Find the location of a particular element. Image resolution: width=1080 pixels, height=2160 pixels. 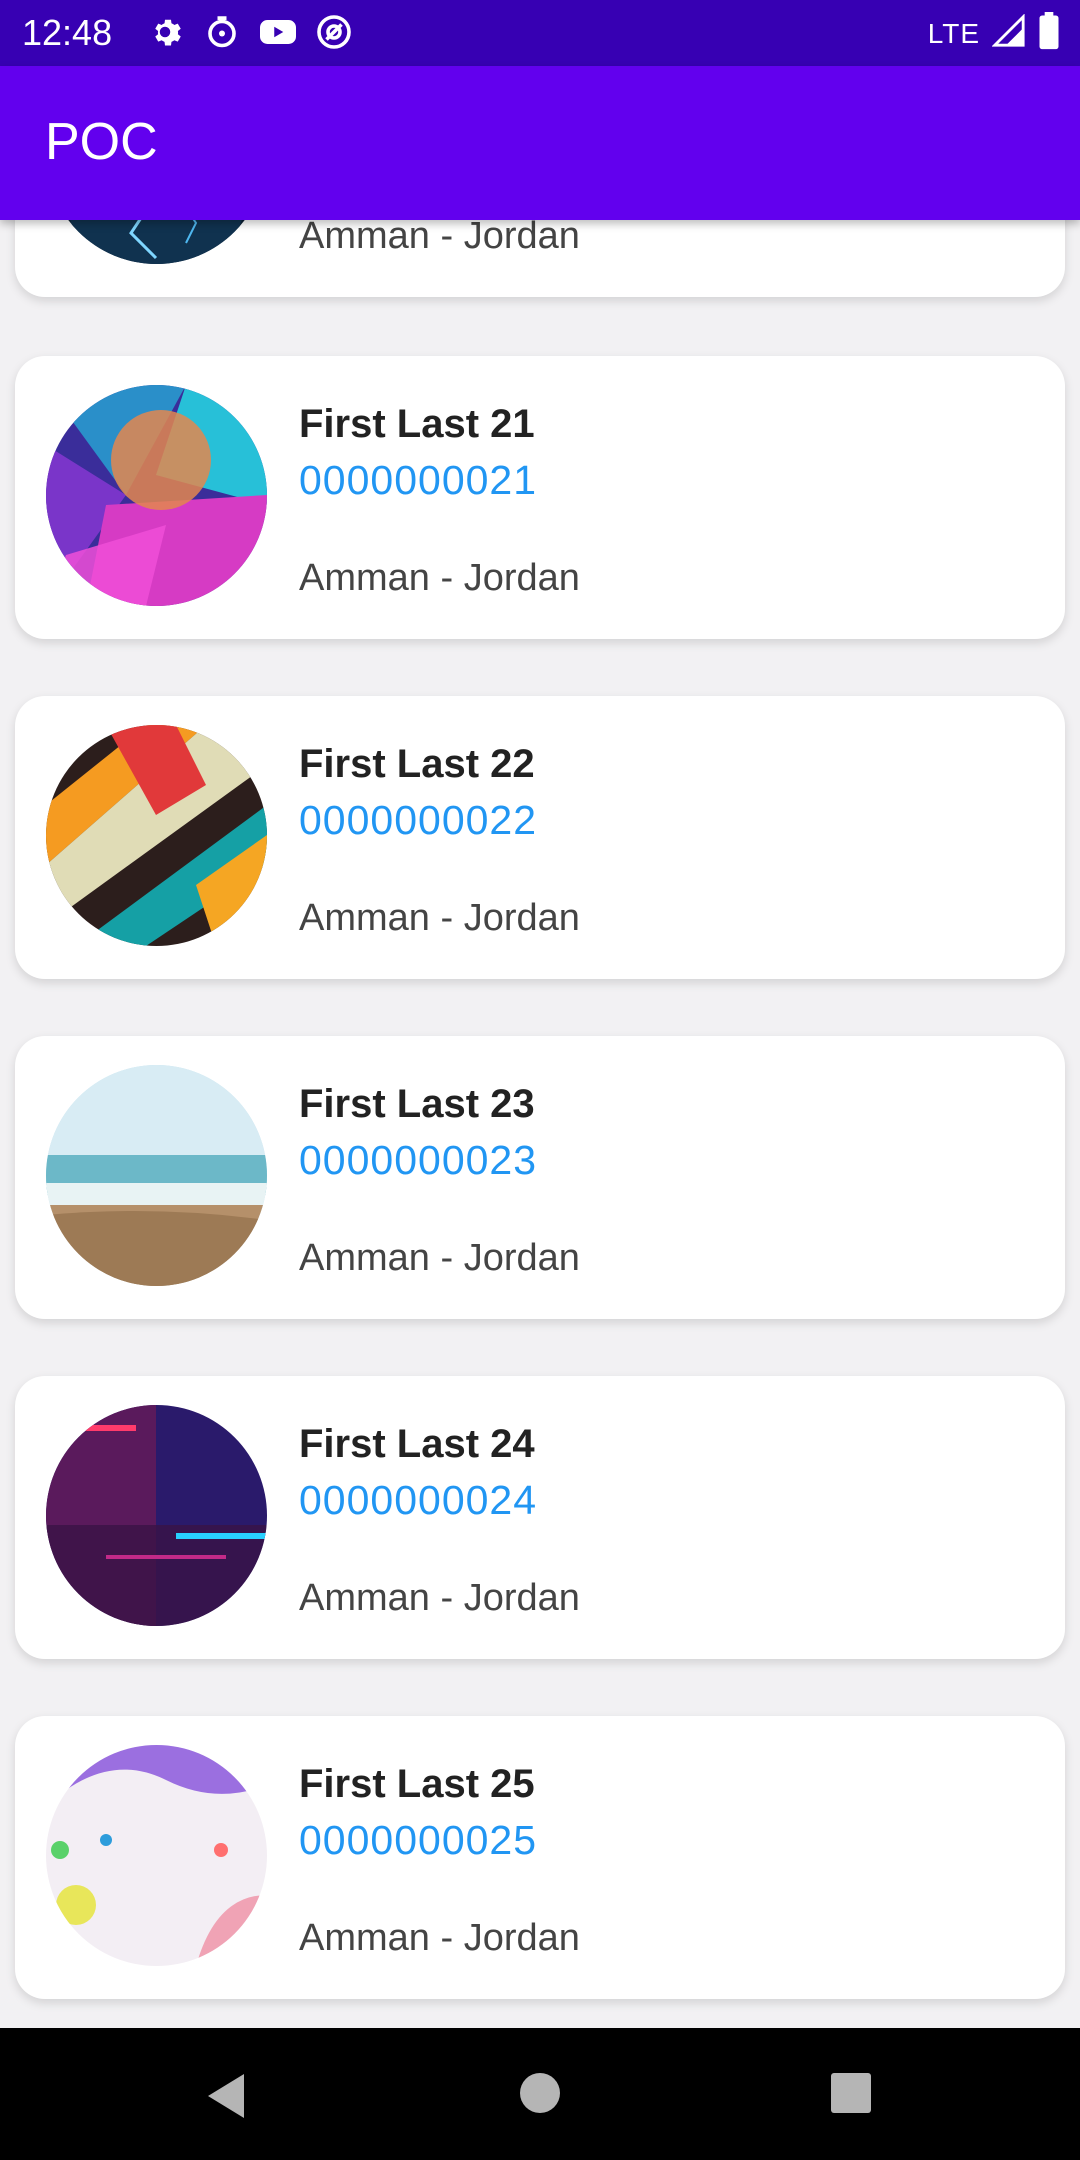

status-bar: 12:48 LTE is located at coordinates (540, 33).